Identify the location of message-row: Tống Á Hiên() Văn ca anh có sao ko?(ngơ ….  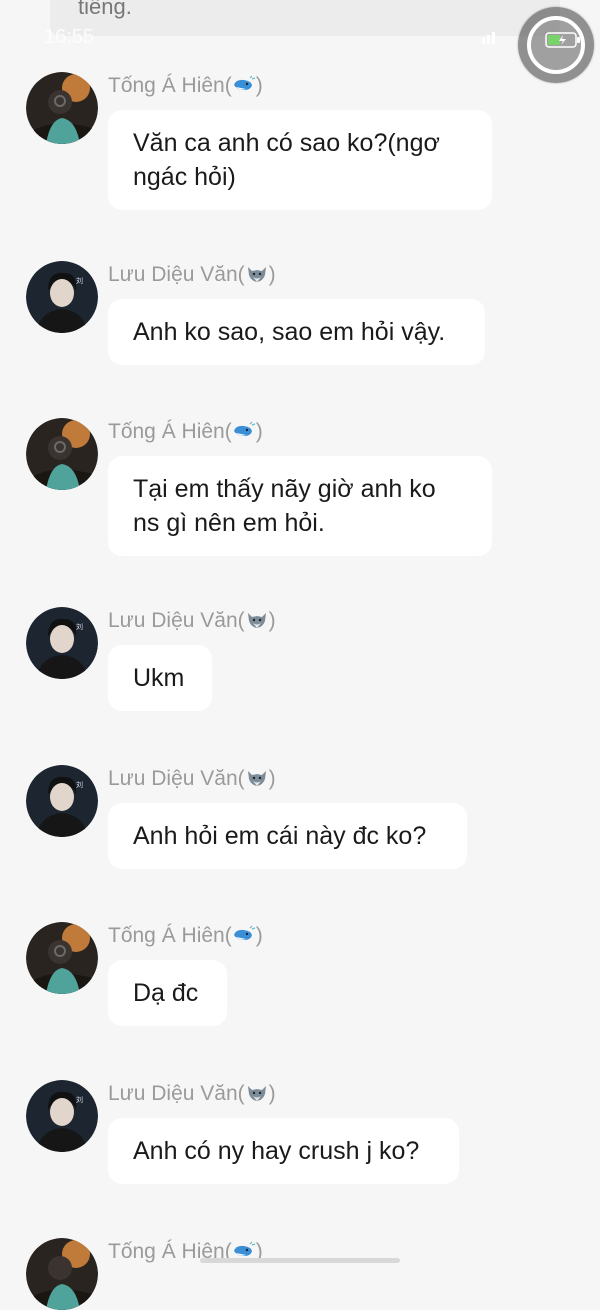
(300, 142).